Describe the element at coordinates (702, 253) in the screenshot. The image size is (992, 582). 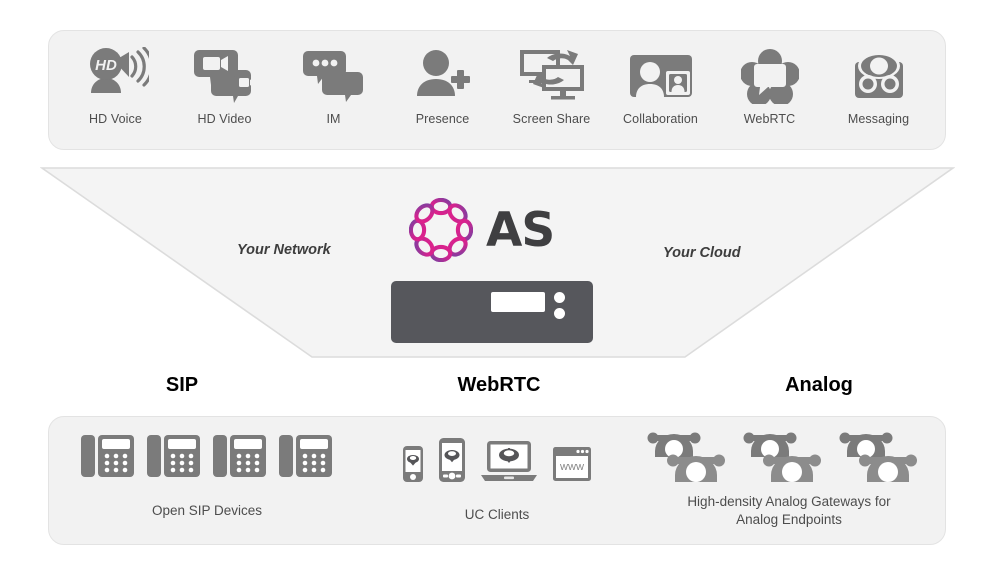
I see `zone-label-your-cloud: Your Cloud` at that location.